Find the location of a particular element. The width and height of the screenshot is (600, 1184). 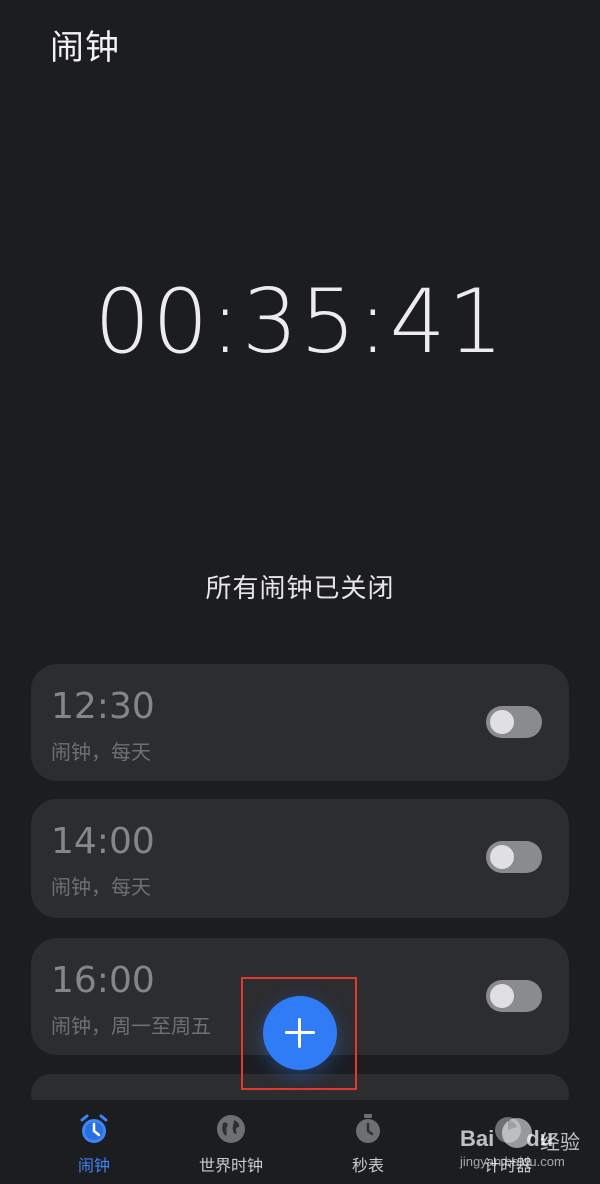

alarms-status-text: 所有闹钟已关闭 is located at coordinates (300, 589).